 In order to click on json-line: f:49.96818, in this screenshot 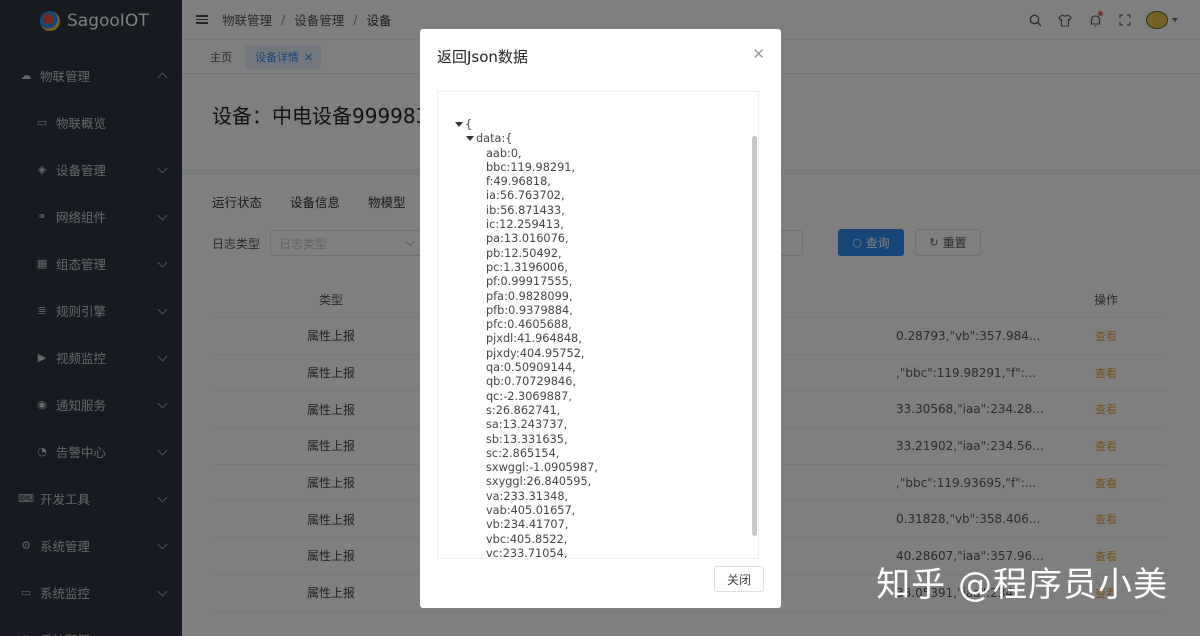, I will do `click(518, 182)`.